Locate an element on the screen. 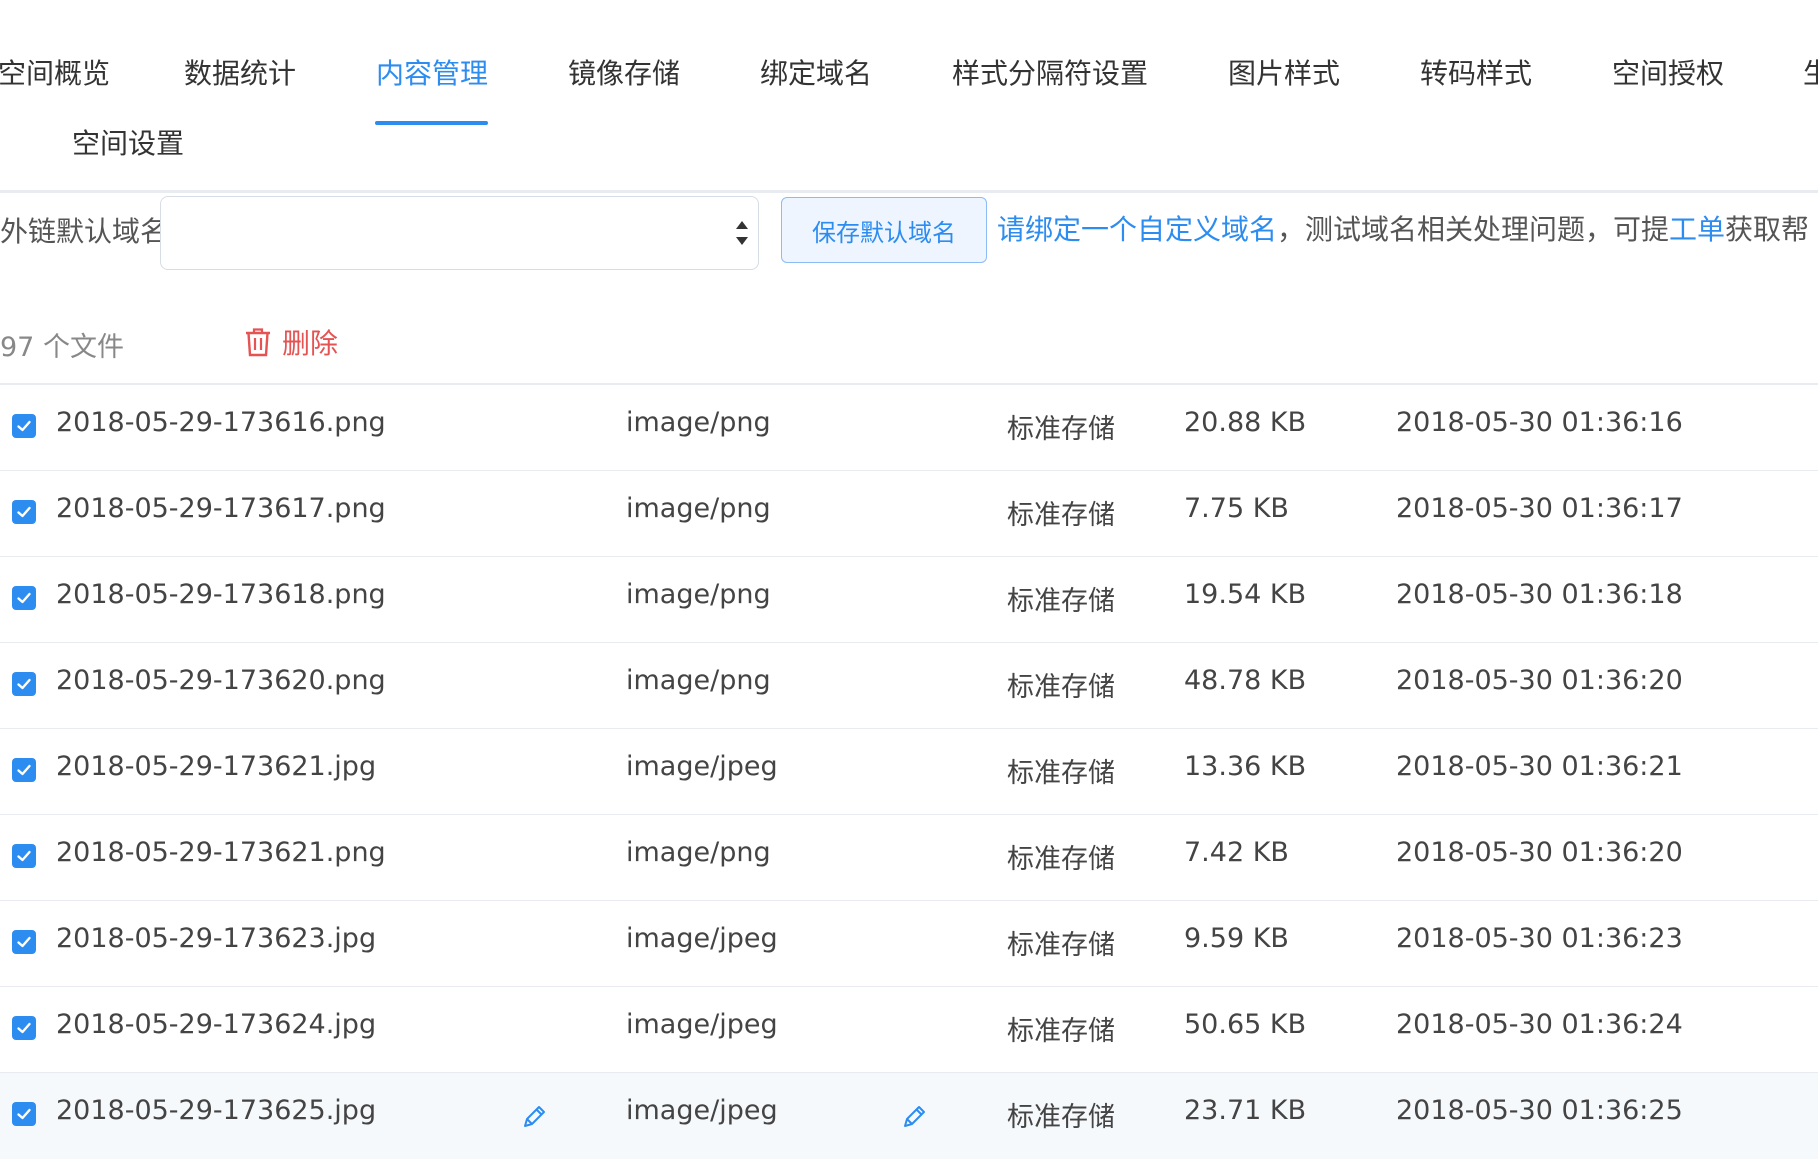  file-name: 2018-05-29-173624.jpg is located at coordinates (216, 1024).